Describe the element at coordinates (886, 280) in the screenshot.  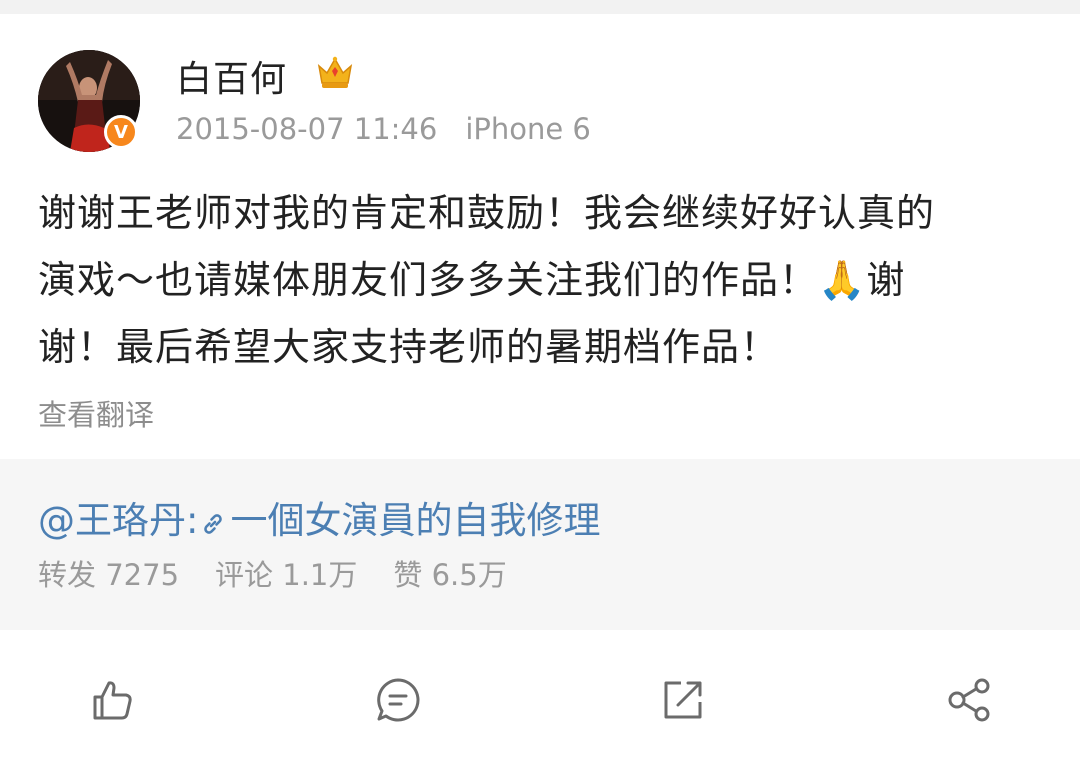
I see `post-content-text: 谢` at that location.